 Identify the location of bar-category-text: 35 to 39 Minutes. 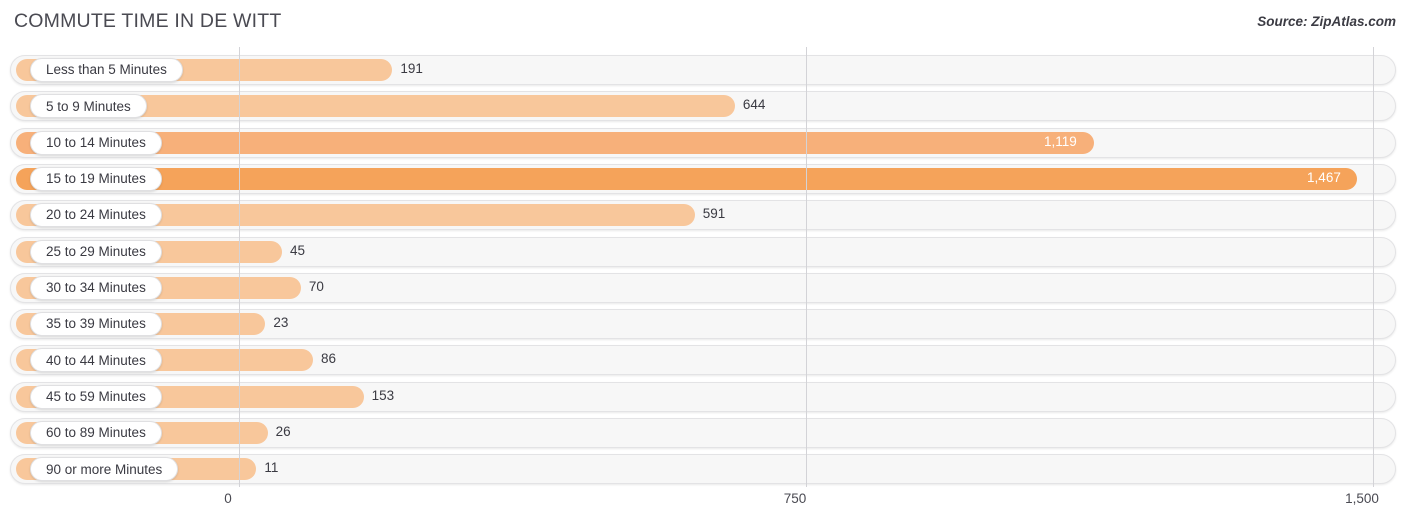
(96, 324).